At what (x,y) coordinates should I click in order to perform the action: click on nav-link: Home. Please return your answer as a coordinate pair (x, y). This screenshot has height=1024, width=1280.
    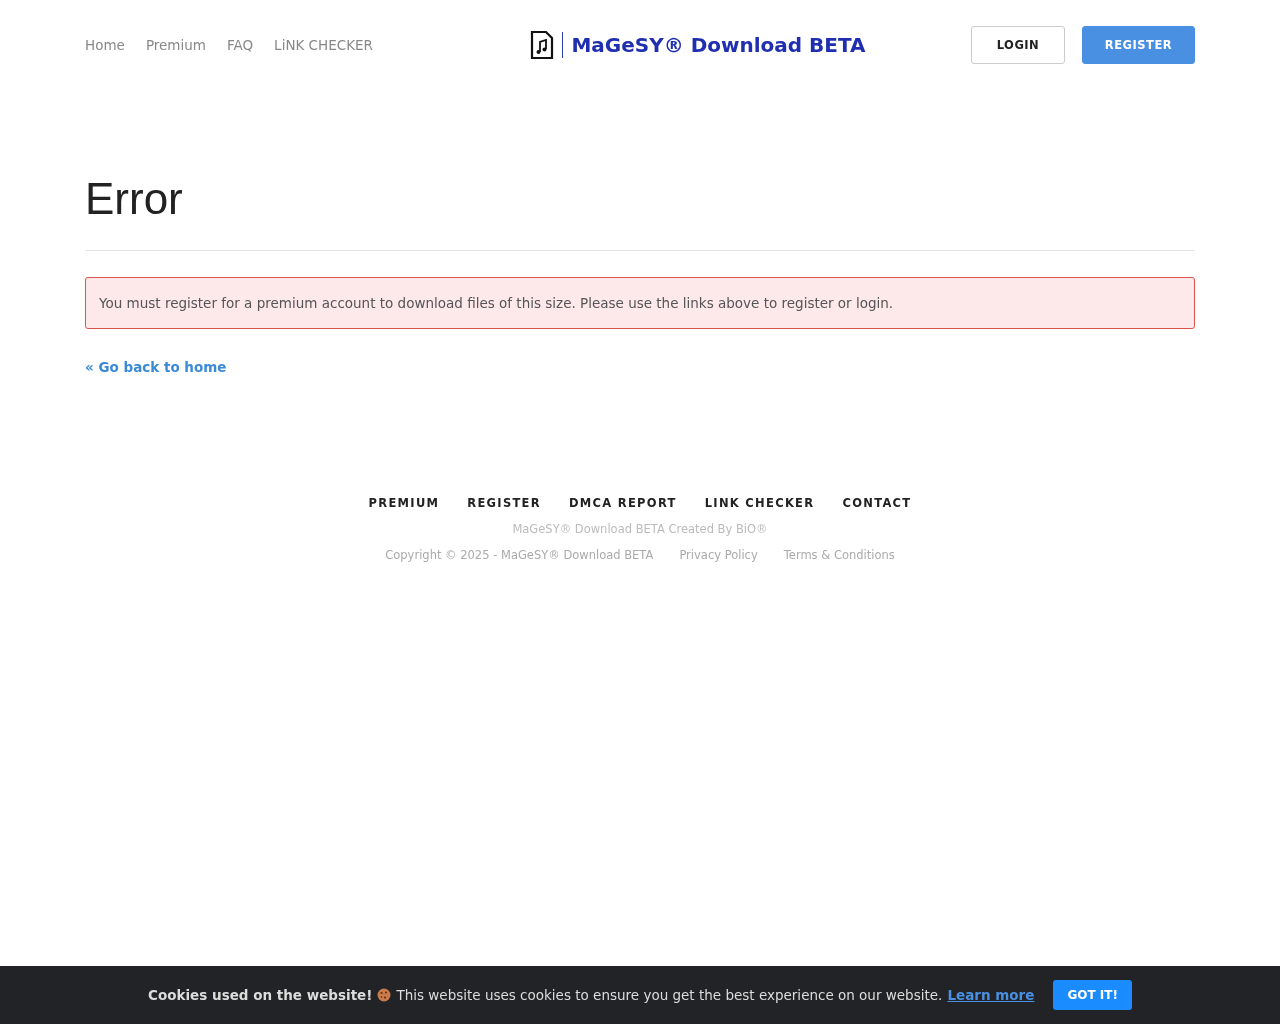
    Looking at the image, I should click on (105, 45).